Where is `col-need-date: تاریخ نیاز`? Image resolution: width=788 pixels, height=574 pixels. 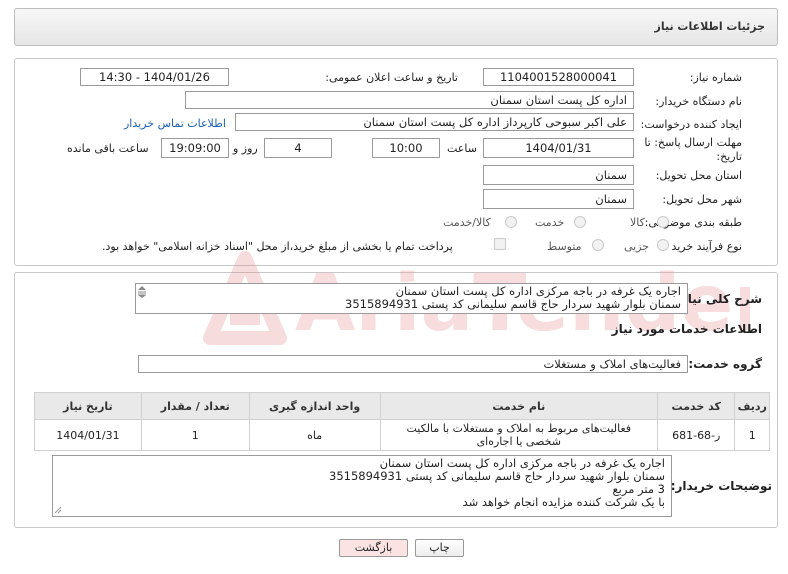 col-need-date: تاریخ نیاز is located at coordinates (88, 406).